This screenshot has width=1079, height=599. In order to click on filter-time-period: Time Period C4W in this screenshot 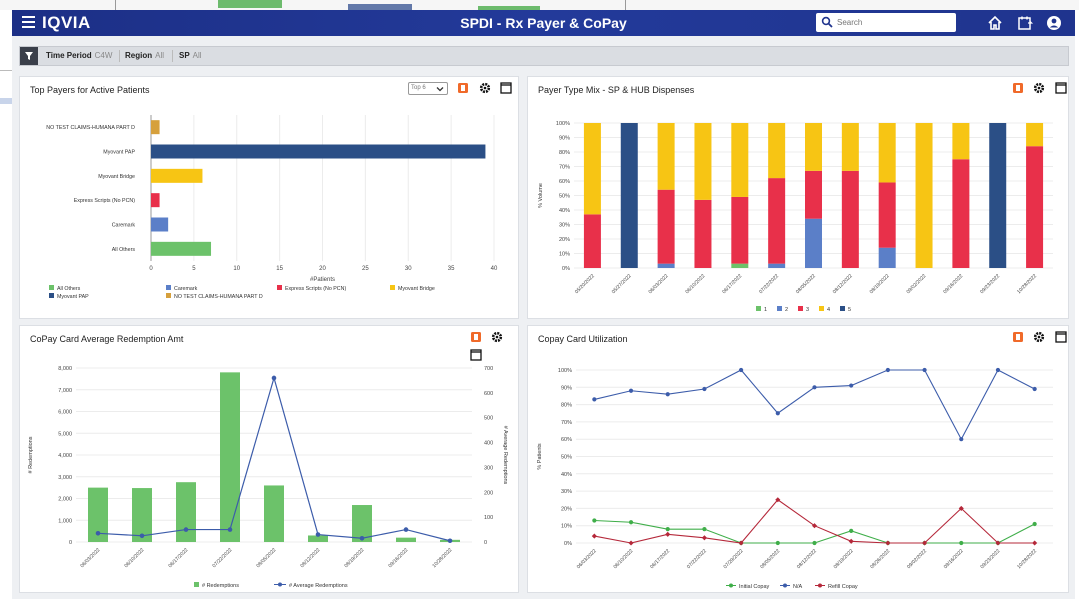, I will do `click(79, 55)`.